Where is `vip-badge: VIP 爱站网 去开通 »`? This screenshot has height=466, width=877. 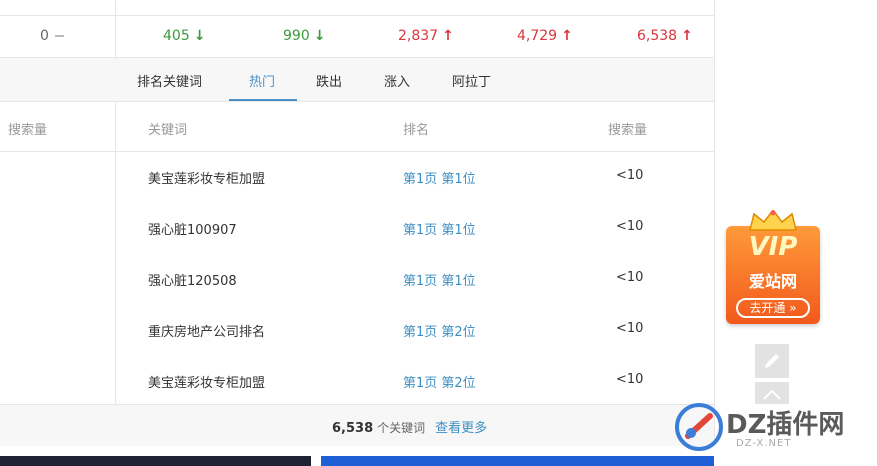
vip-badge: VIP 爱站网 去开通 » is located at coordinates (773, 267).